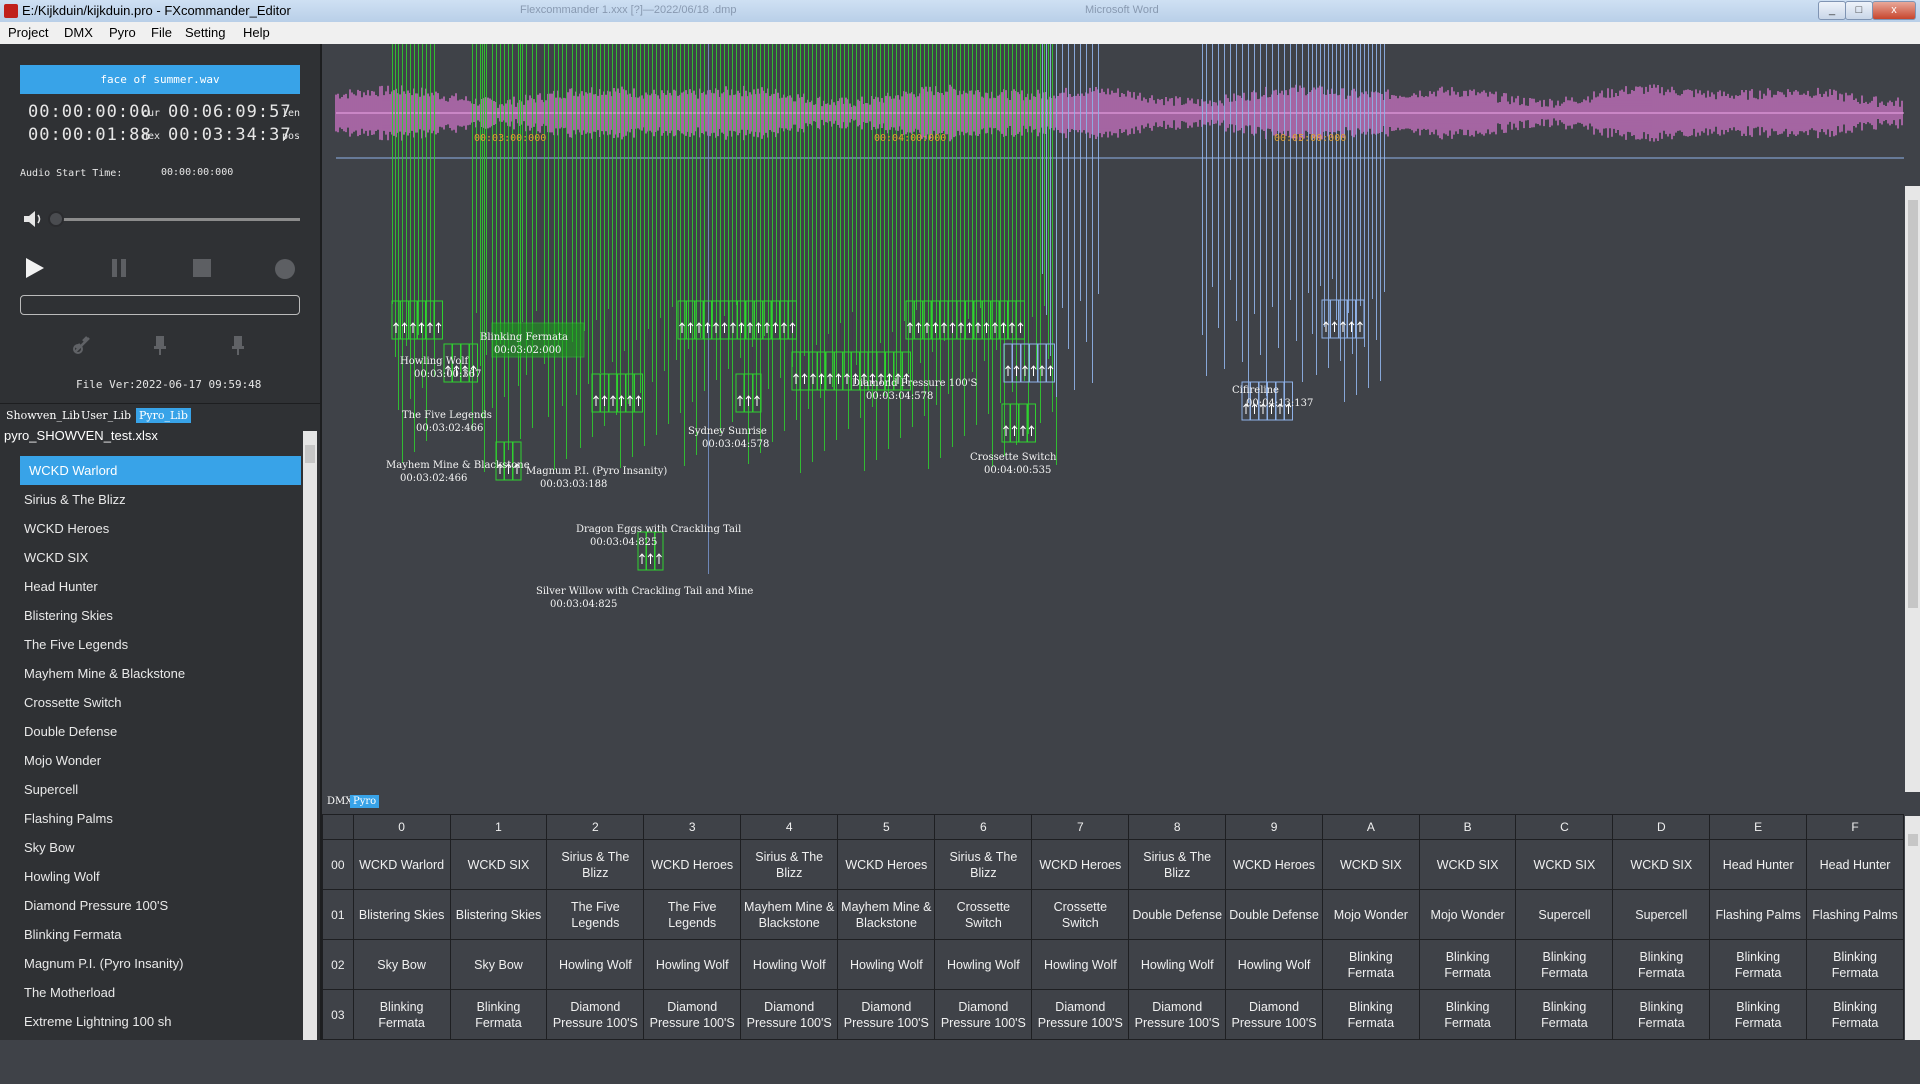  Describe the element at coordinates (160, 731) in the screenshot. I see `library-item: Double Defense` at that location.